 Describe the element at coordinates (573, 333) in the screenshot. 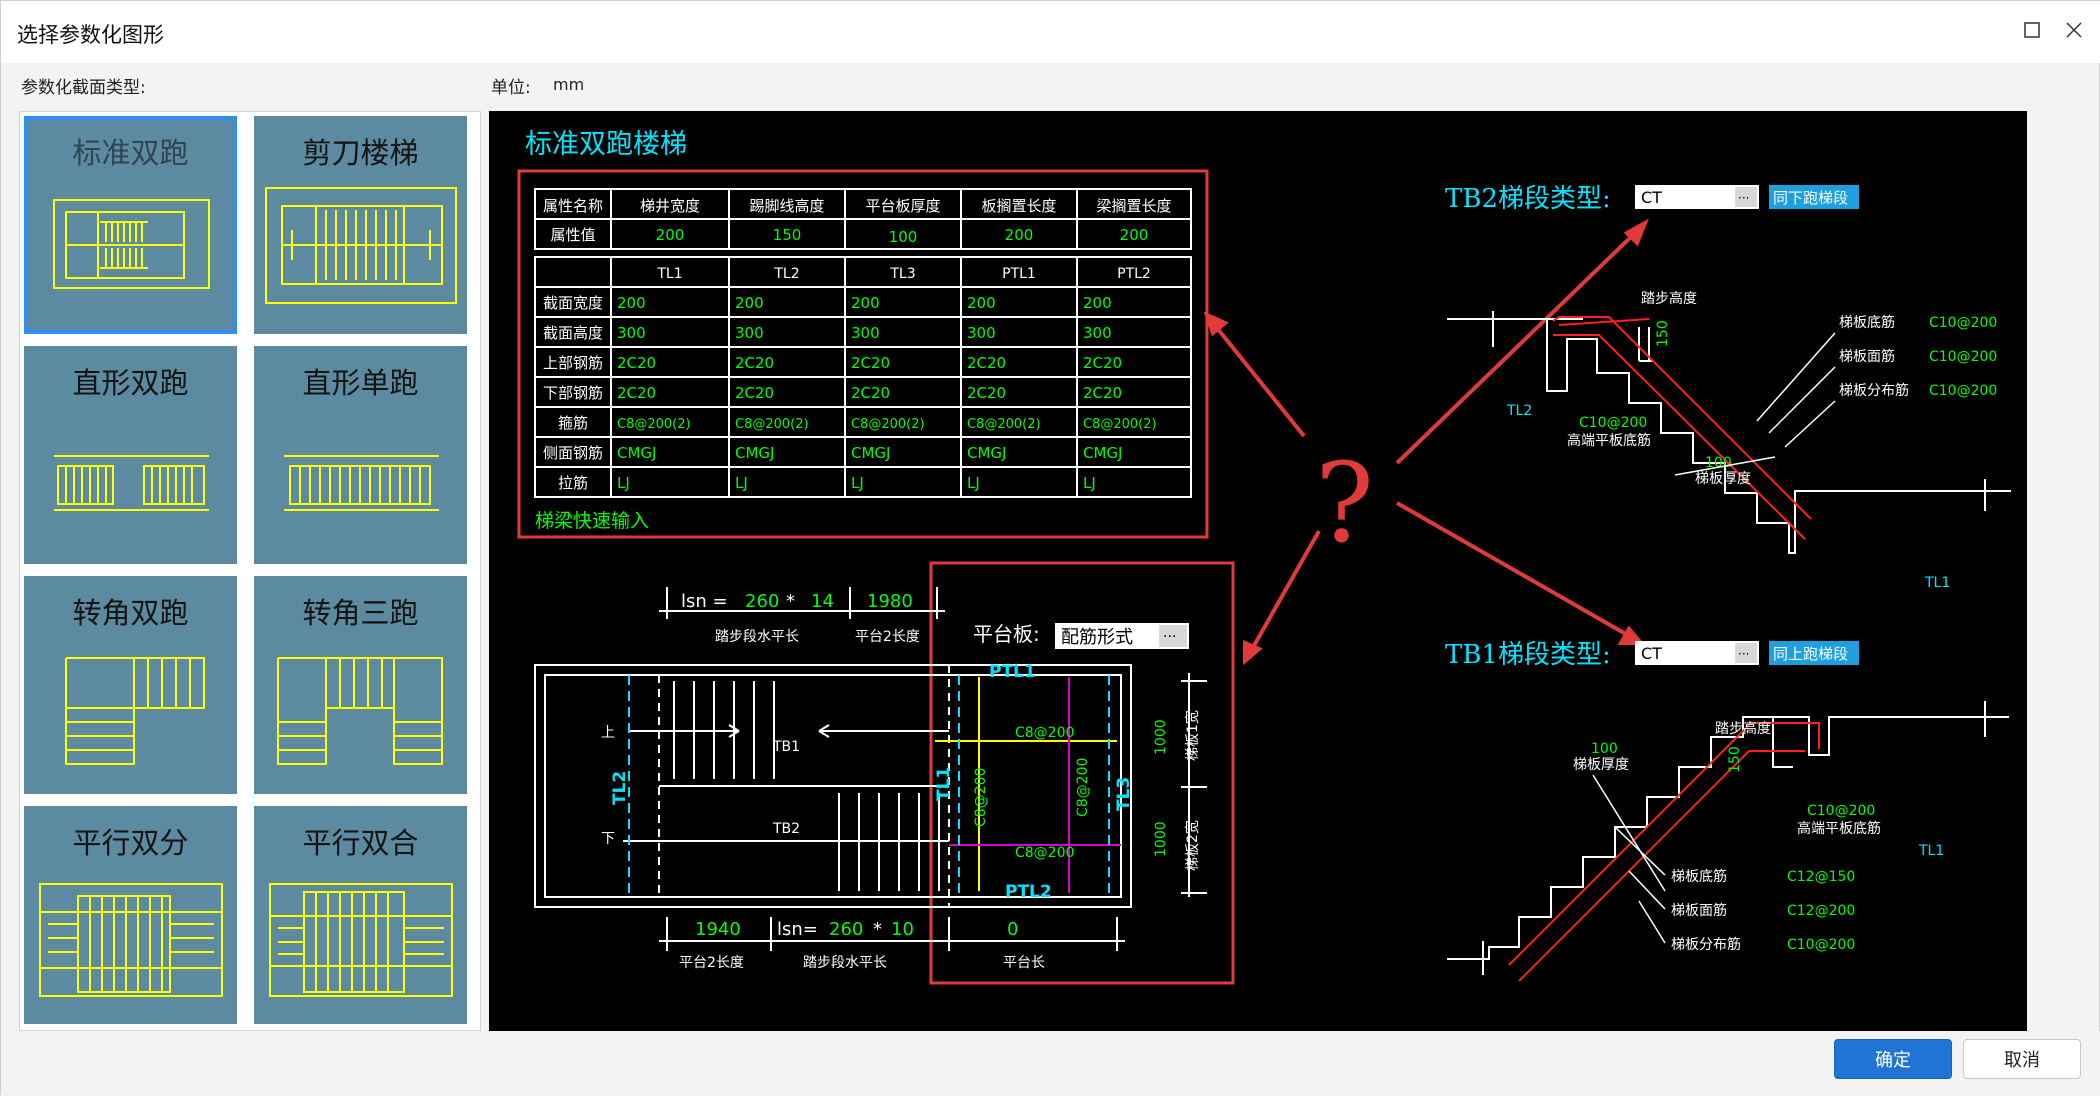

I see `beam-row-label: 截面高度` at that location.